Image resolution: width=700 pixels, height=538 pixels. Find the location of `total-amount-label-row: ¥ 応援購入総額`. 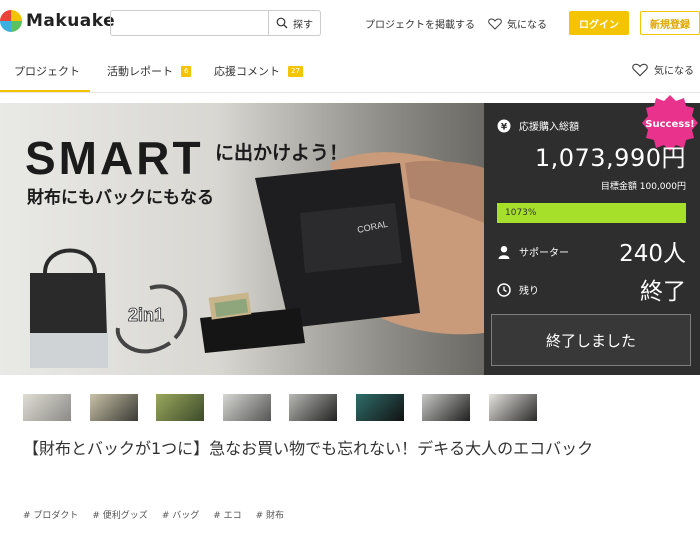

total-amount-label-row: ¥ 応援購入総額 is located at coordinates (538, 125).